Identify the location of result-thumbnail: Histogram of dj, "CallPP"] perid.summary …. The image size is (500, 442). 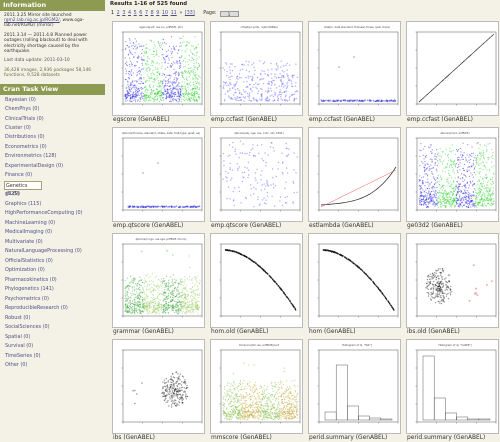
(452, 390).